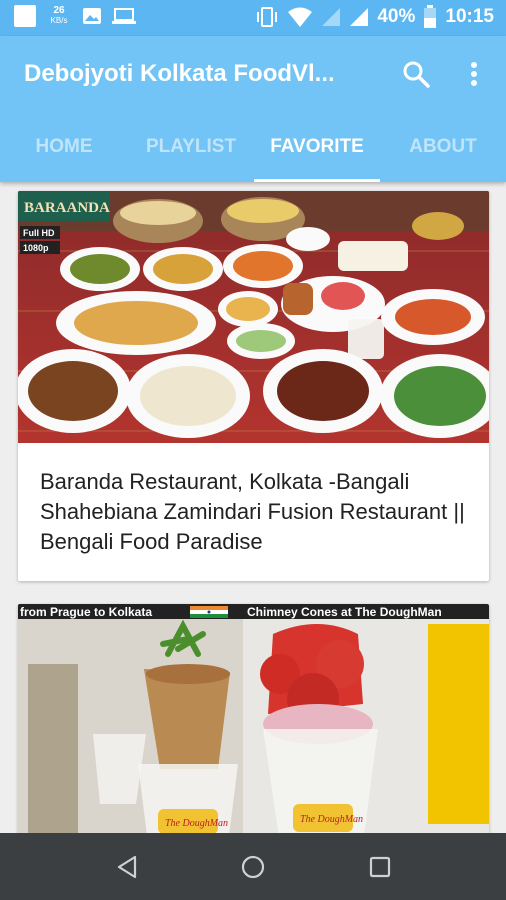 The width and height of the screenshot is (506, 900). Describe the element at coordinates (416, 74) in the screenshot. I see `search-icon` at that location.